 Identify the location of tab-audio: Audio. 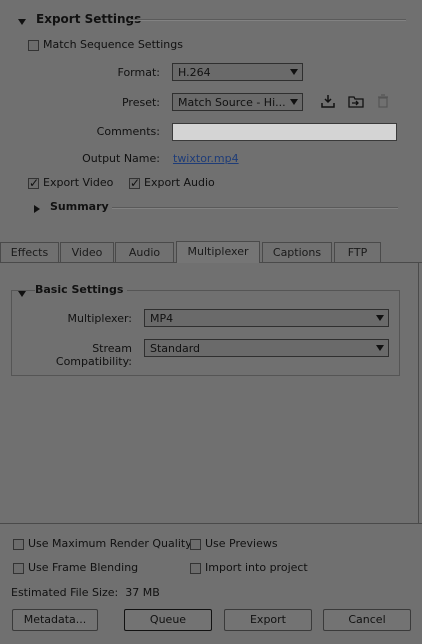
(144, 252).